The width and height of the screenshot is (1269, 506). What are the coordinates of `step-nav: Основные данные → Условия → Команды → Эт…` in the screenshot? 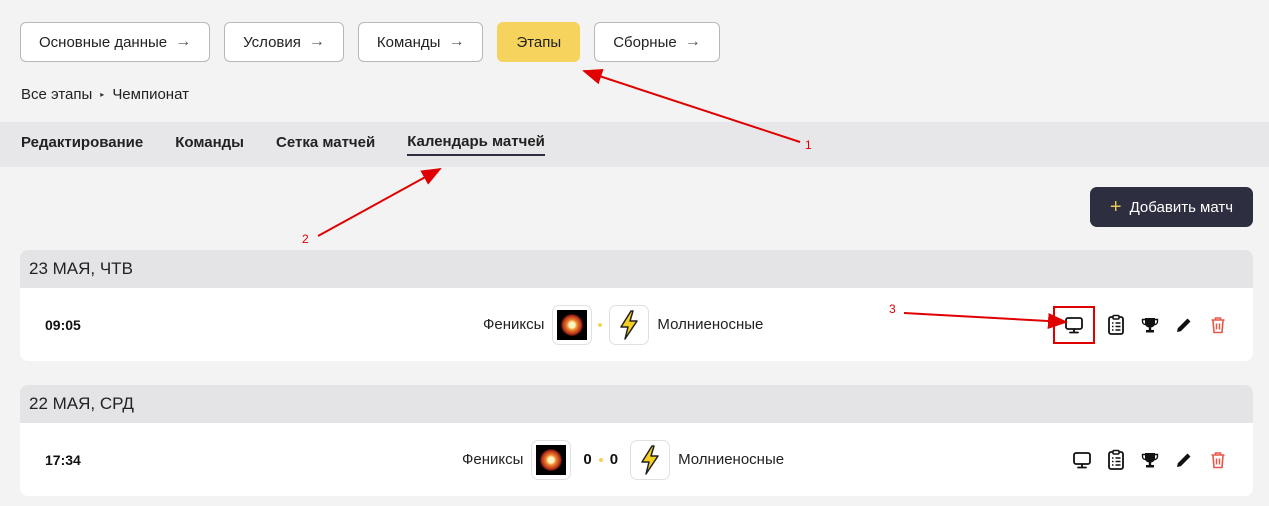 It's located at (370, 42).